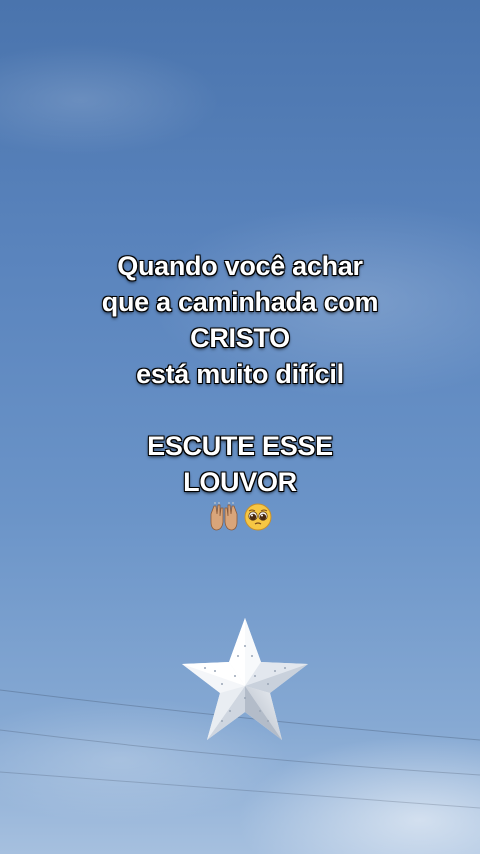  What do you see at coordinates (245, 679) in the screenshot?
I see `star-decoration` at bounding box center [245, 679].